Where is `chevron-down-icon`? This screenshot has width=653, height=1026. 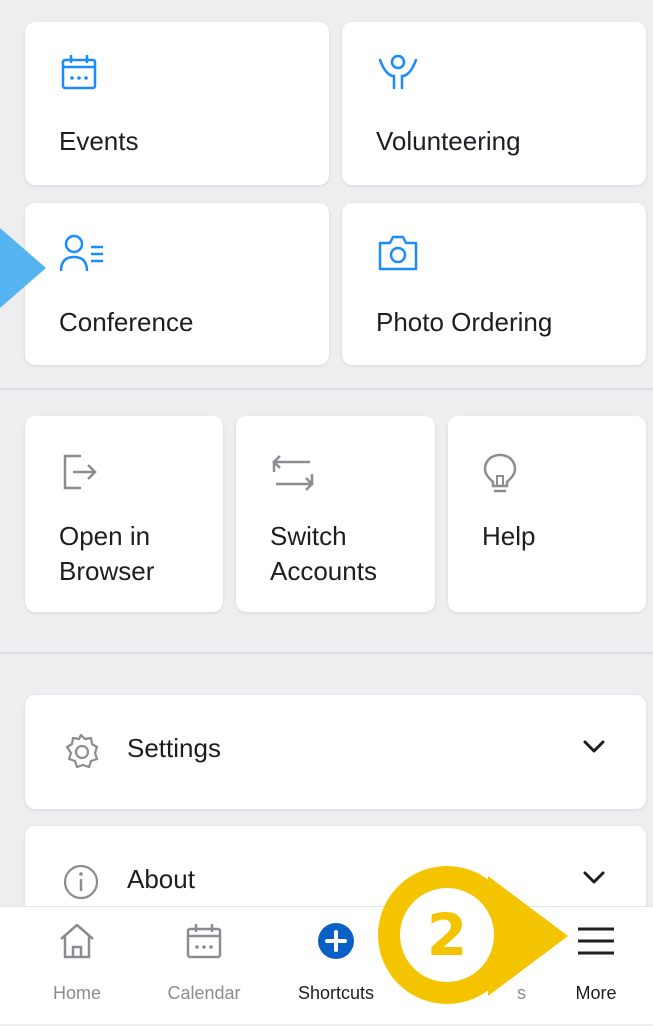
chevron-down-icon is located at coordinates (594, 749).